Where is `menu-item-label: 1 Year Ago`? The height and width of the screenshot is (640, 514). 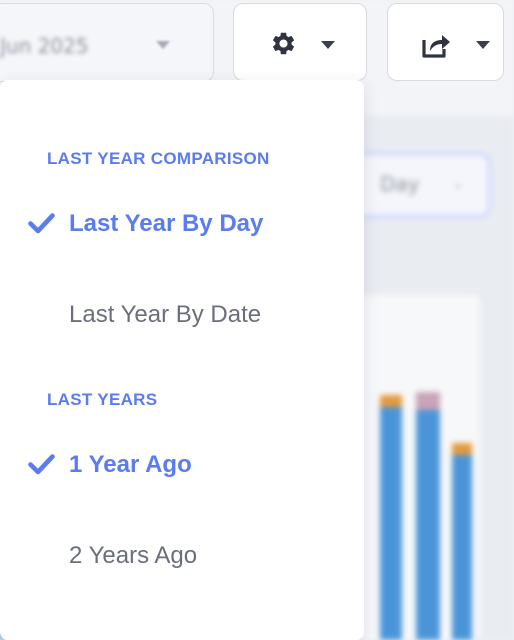 menu-item-label: 1 Year Ago is located at coordinates (130, 464).